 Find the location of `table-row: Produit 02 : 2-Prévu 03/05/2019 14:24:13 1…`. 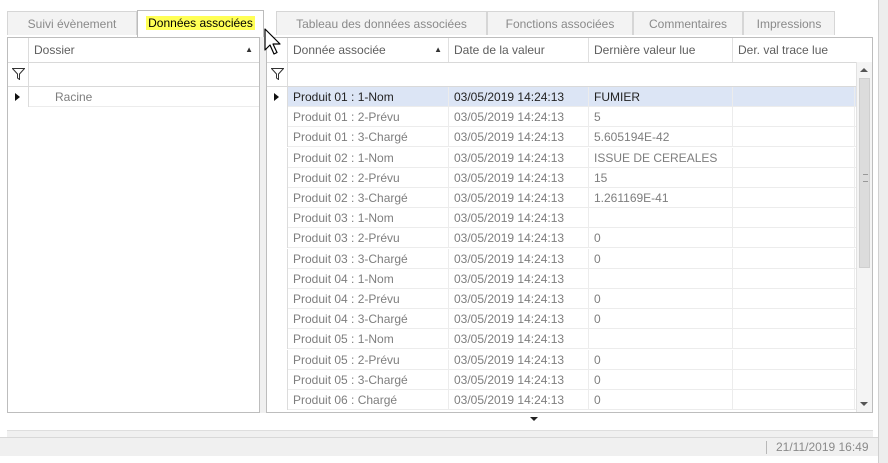

table-row: Produit 02 : 2-Prévu 03/05/2019 14:24:13 1… is located at coordinates (569, 177).